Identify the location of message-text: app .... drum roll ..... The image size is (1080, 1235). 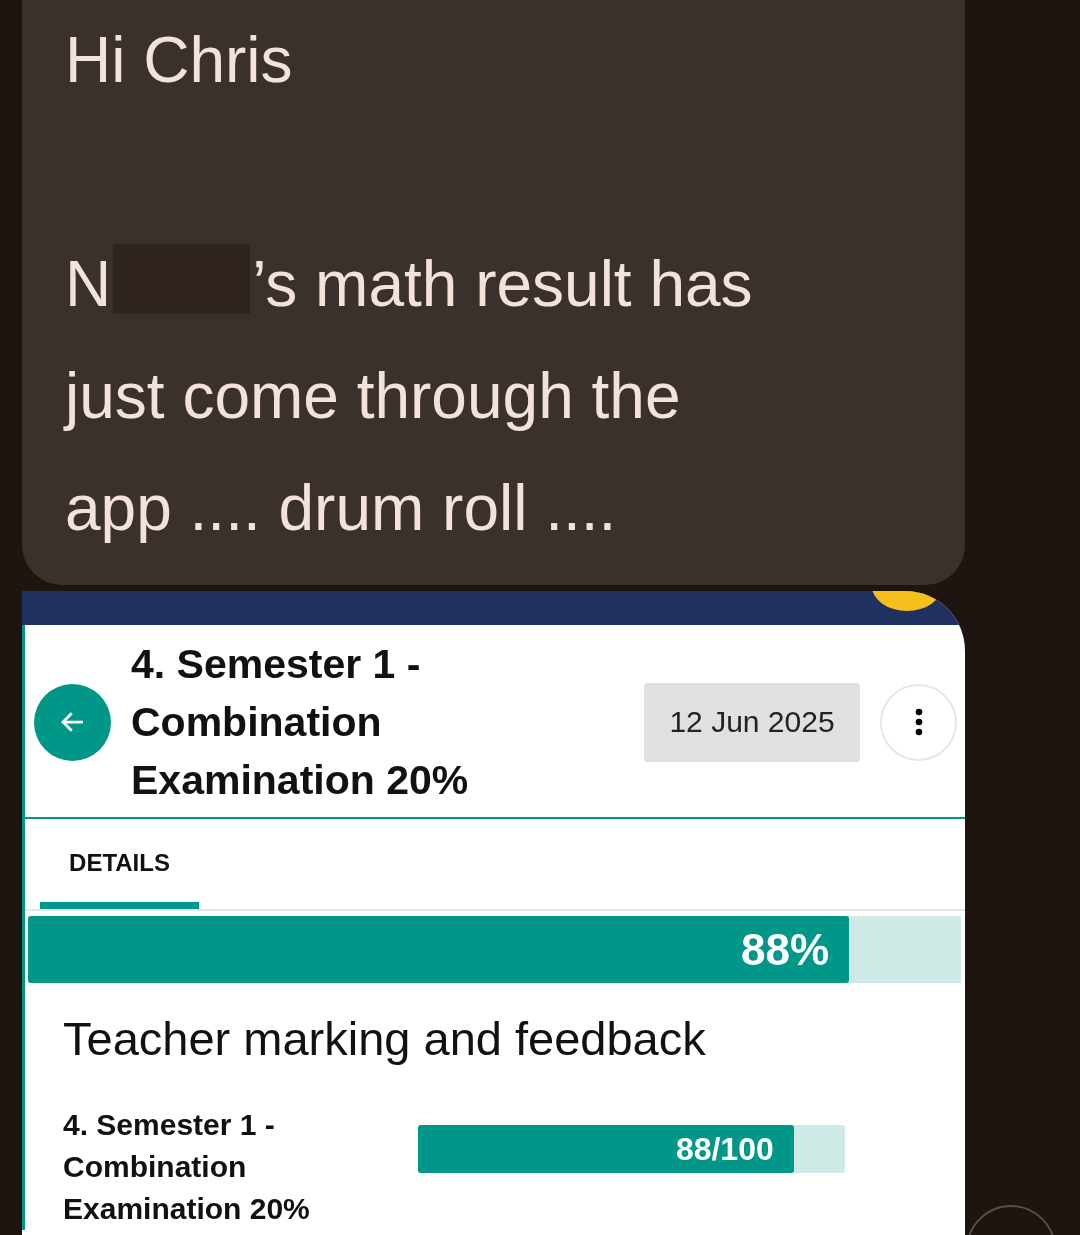
(341, 508).